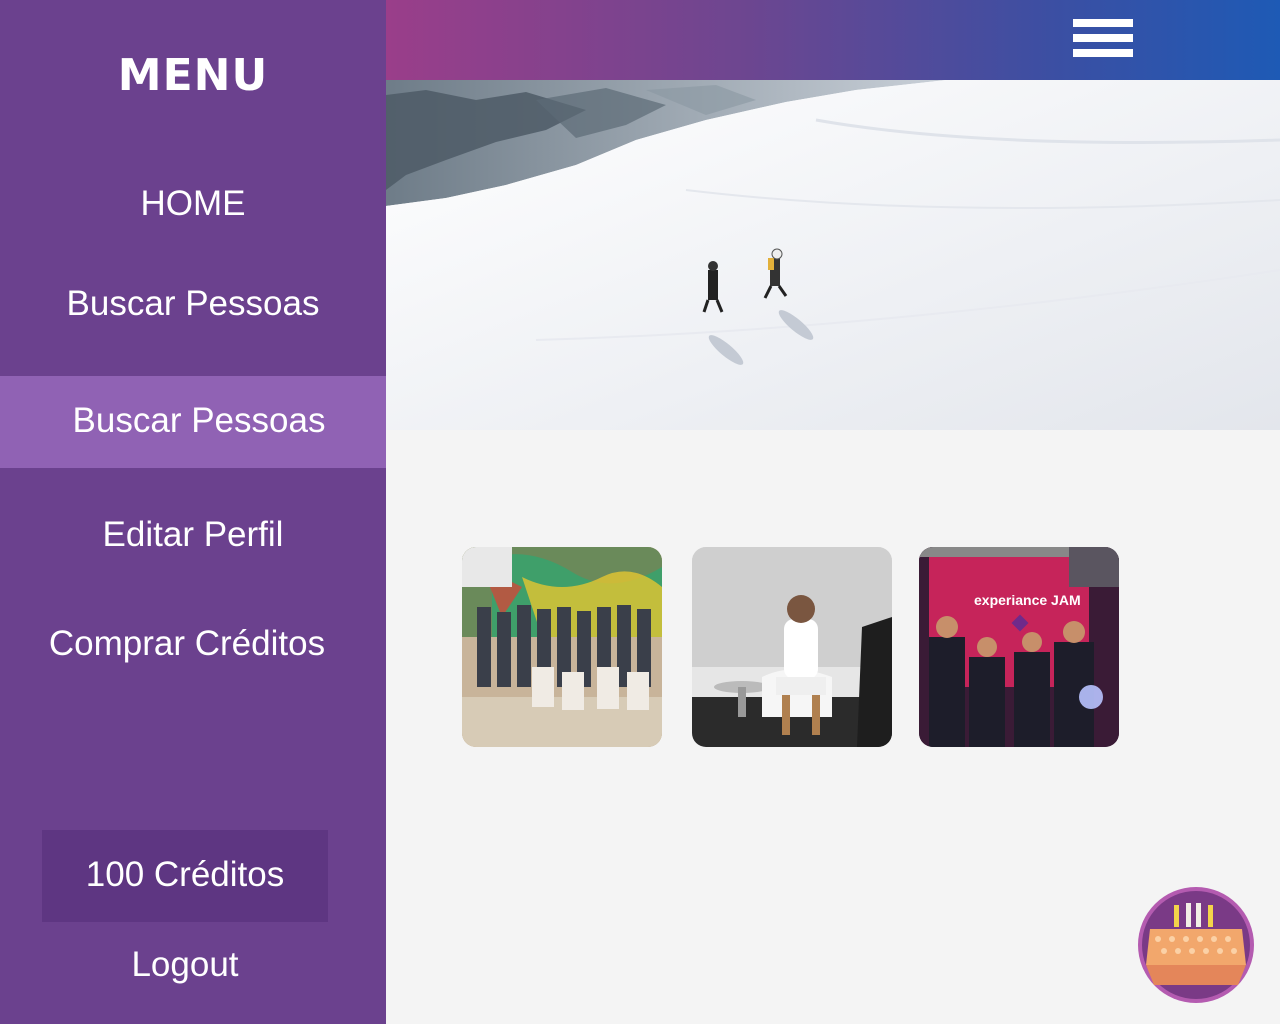 This screenshot has height=1024, width=1280. I want to click on experience-jam-sign: experiance JAM, so click(1027, 600).